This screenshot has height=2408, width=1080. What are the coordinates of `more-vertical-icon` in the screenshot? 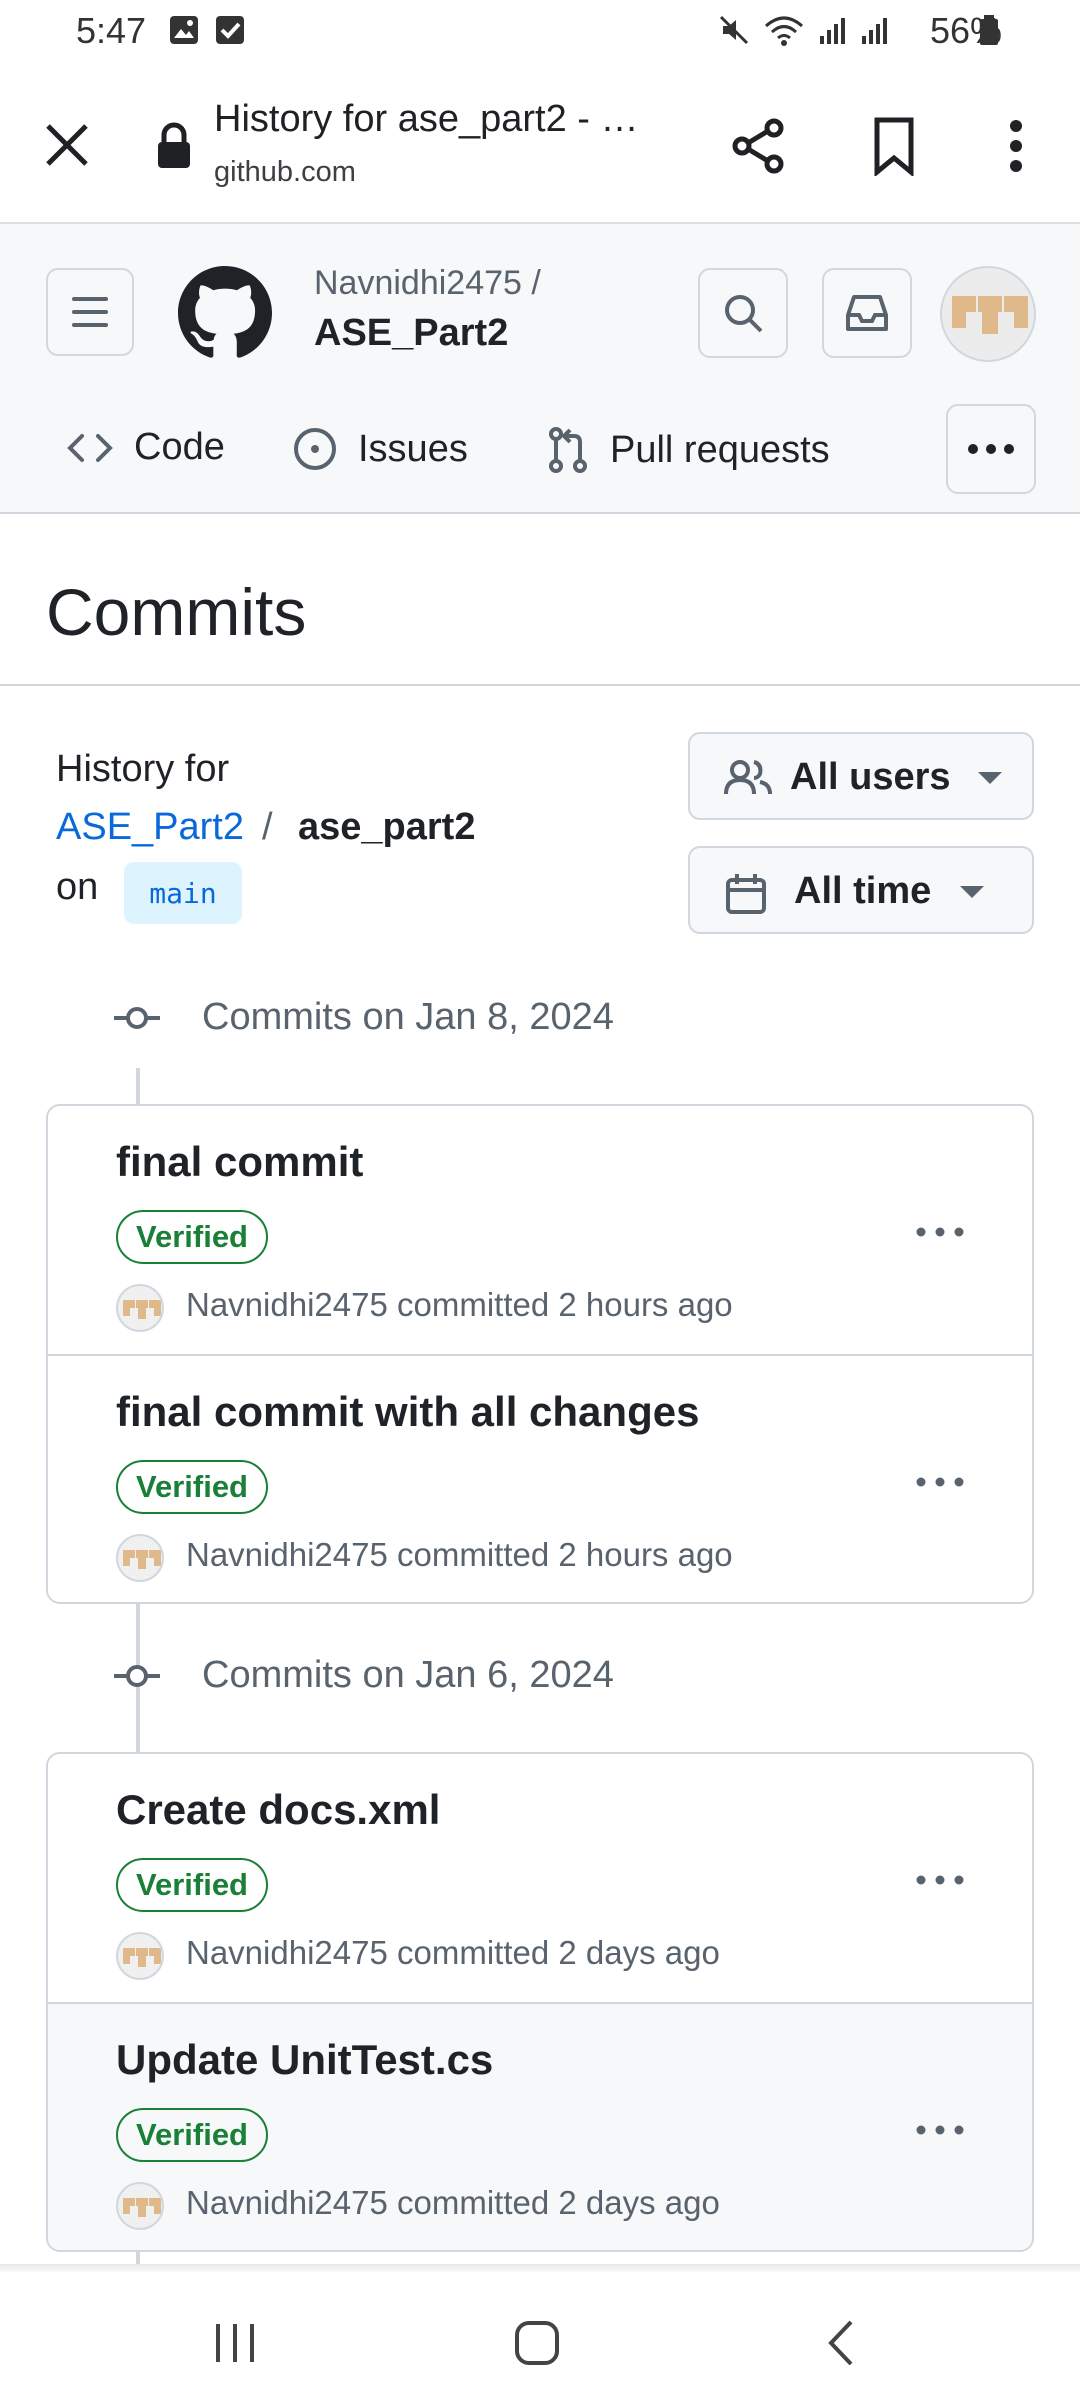 It's located at (1016, 146).